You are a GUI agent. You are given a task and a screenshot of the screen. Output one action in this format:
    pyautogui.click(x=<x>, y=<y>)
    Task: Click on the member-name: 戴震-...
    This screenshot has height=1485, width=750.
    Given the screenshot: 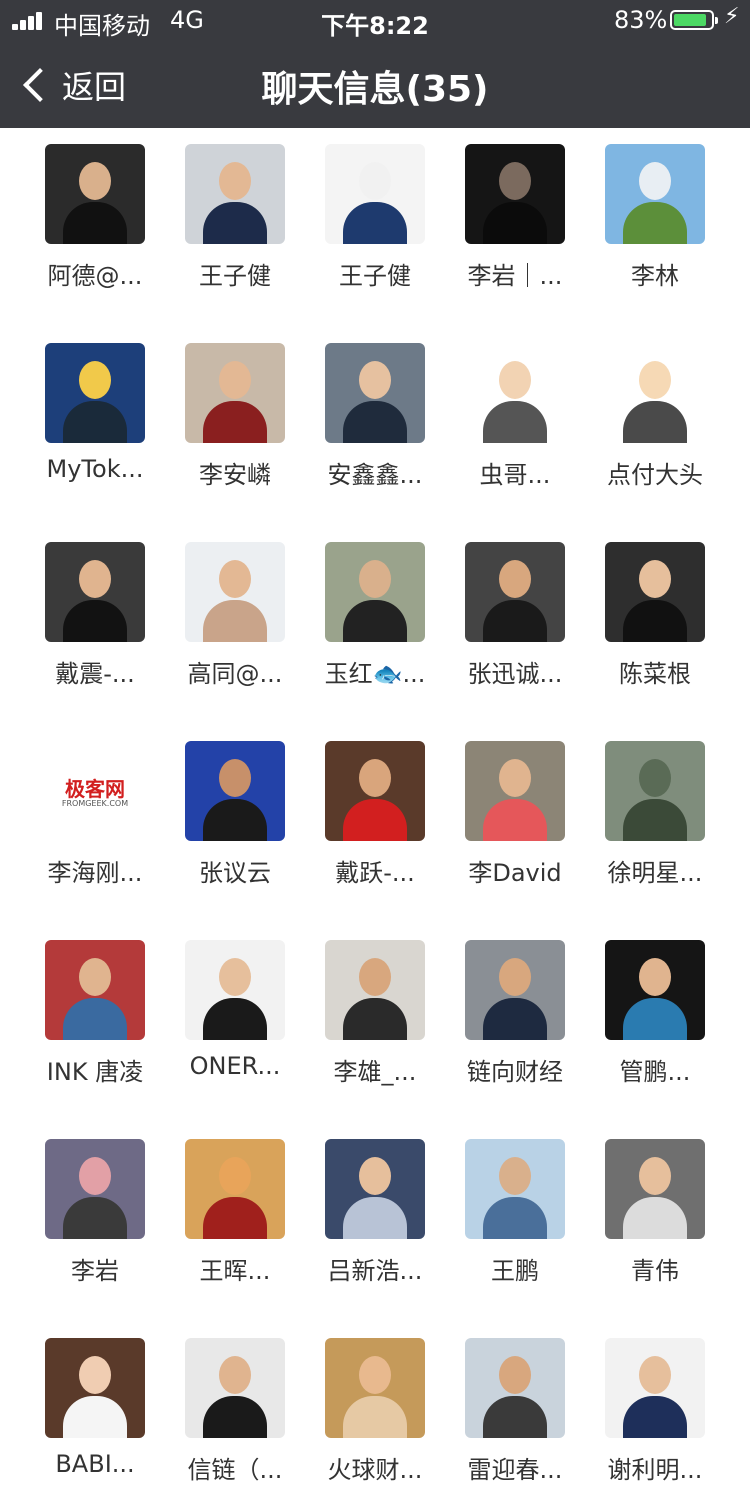 What is the action you would take?
    pyautogui.click(x=95, y=674)
    